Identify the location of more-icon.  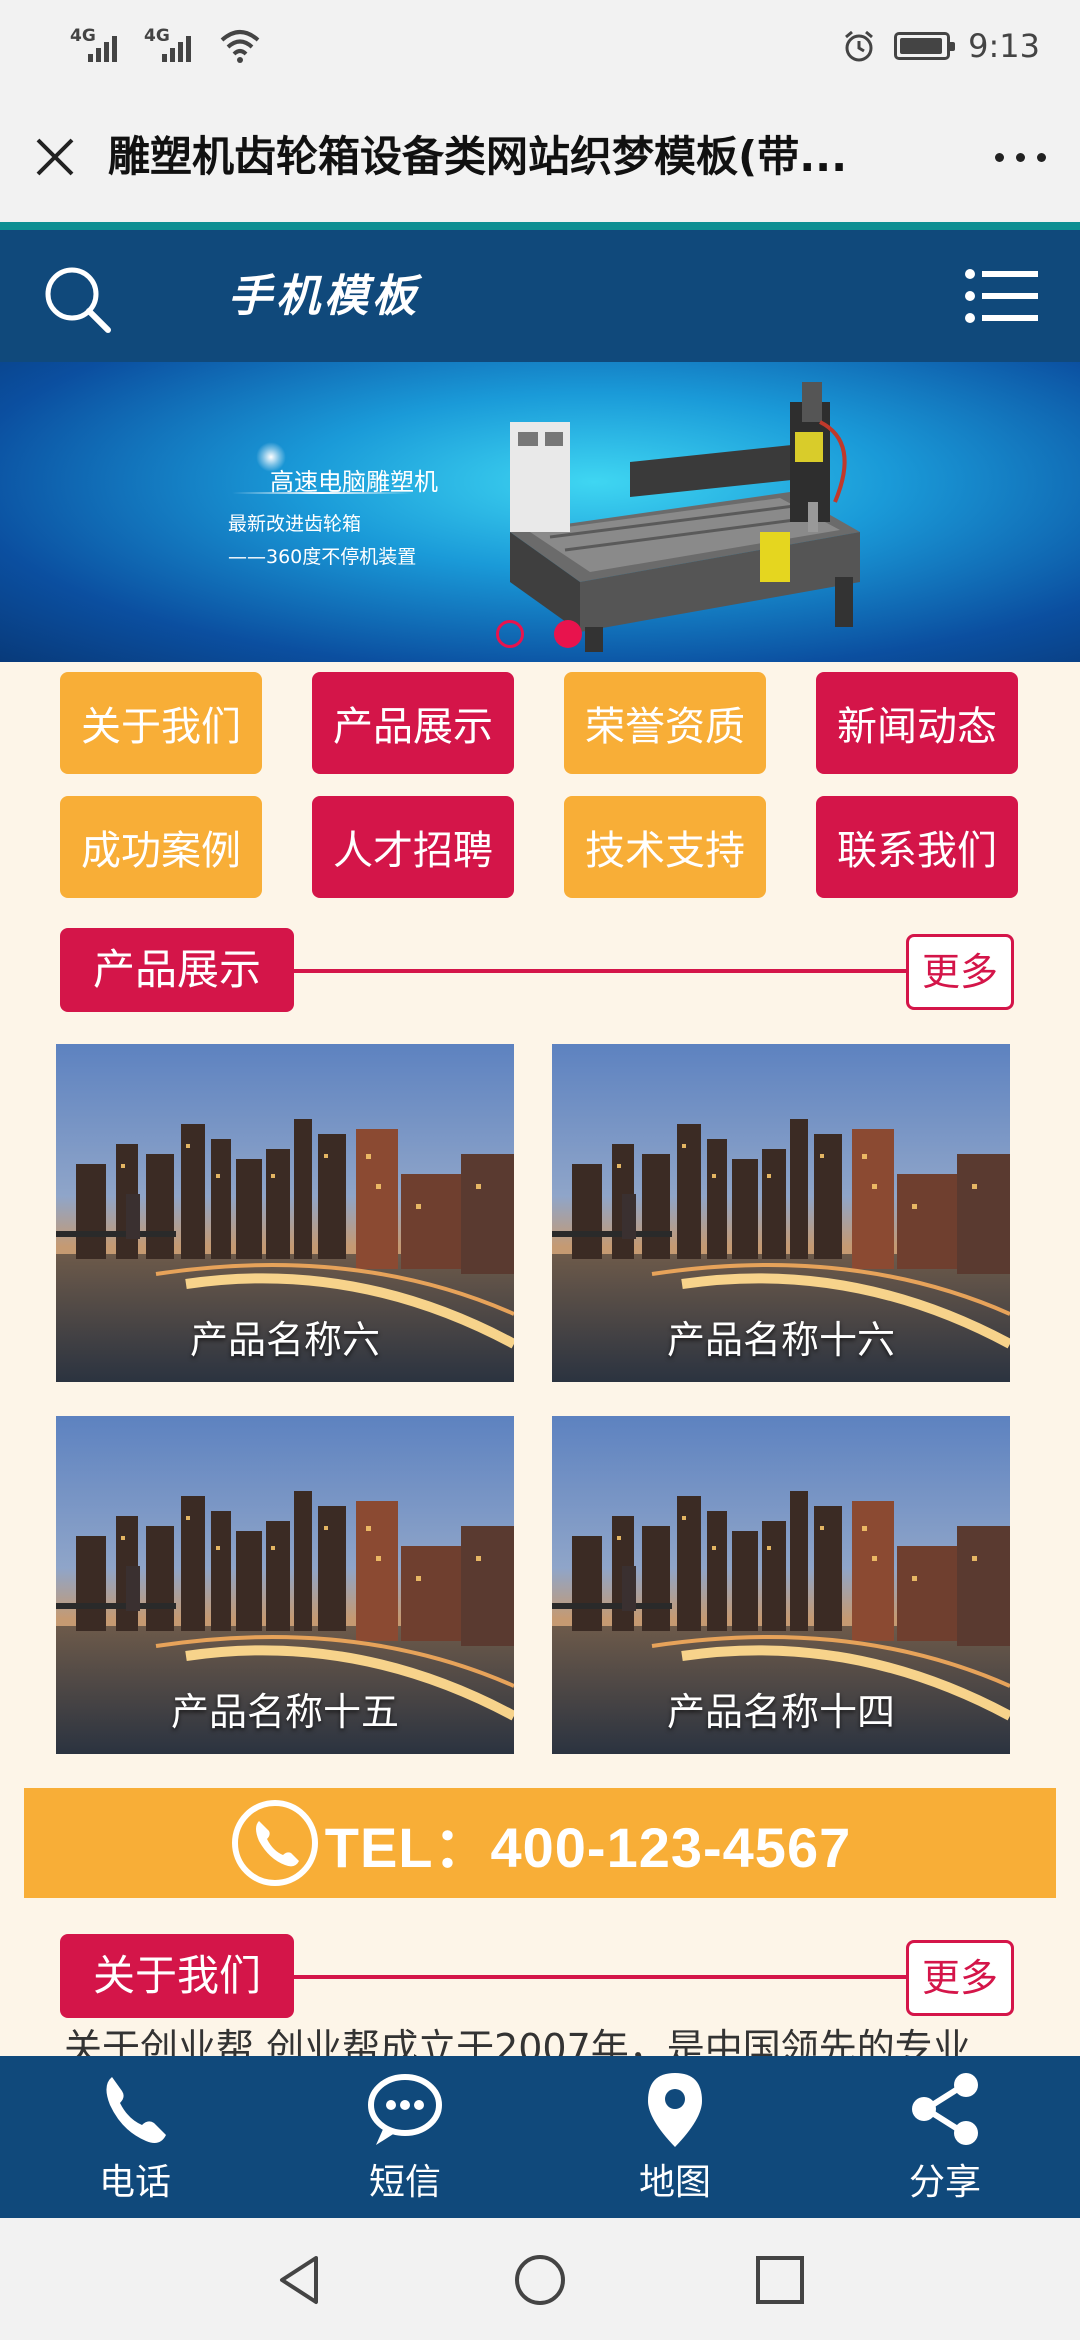
(1020, 157).